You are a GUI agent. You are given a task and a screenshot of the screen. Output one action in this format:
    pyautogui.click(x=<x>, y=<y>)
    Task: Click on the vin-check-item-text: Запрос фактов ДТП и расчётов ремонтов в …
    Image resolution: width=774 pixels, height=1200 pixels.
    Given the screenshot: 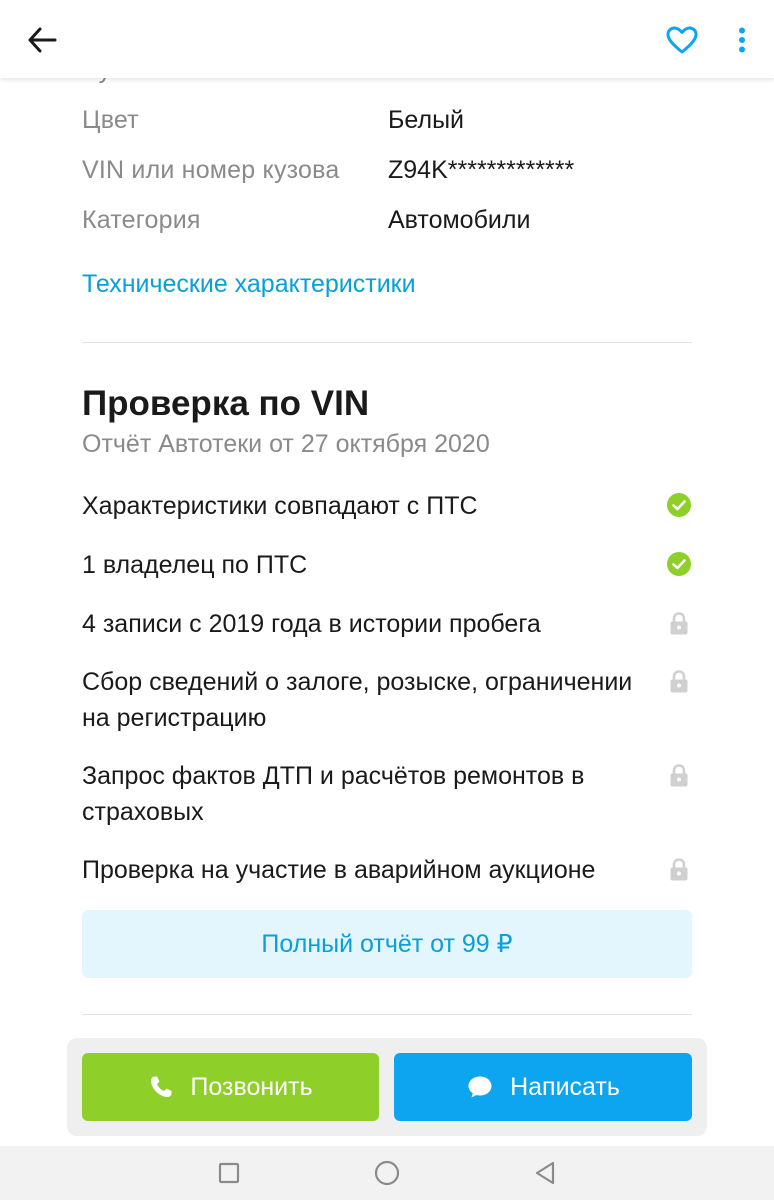 What is the action you would take?
    pyautogui.click(x=333, y=794)
    